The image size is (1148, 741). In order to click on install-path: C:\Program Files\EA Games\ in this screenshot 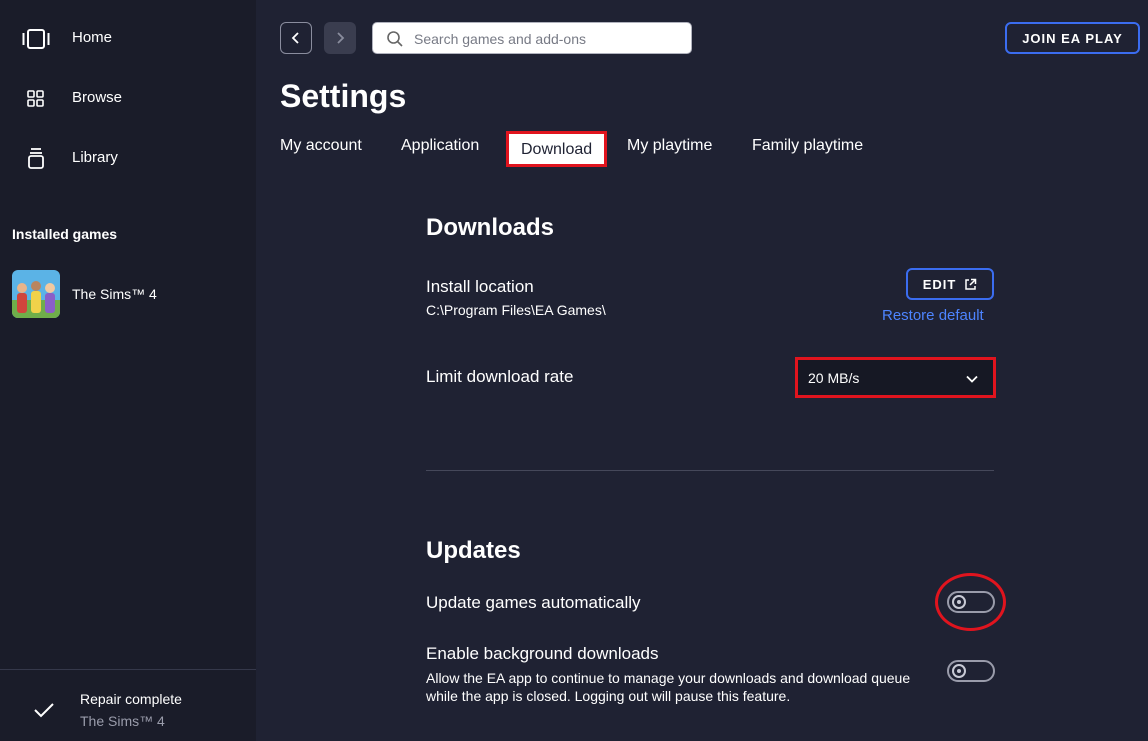, I will do `click(516, 310)`.